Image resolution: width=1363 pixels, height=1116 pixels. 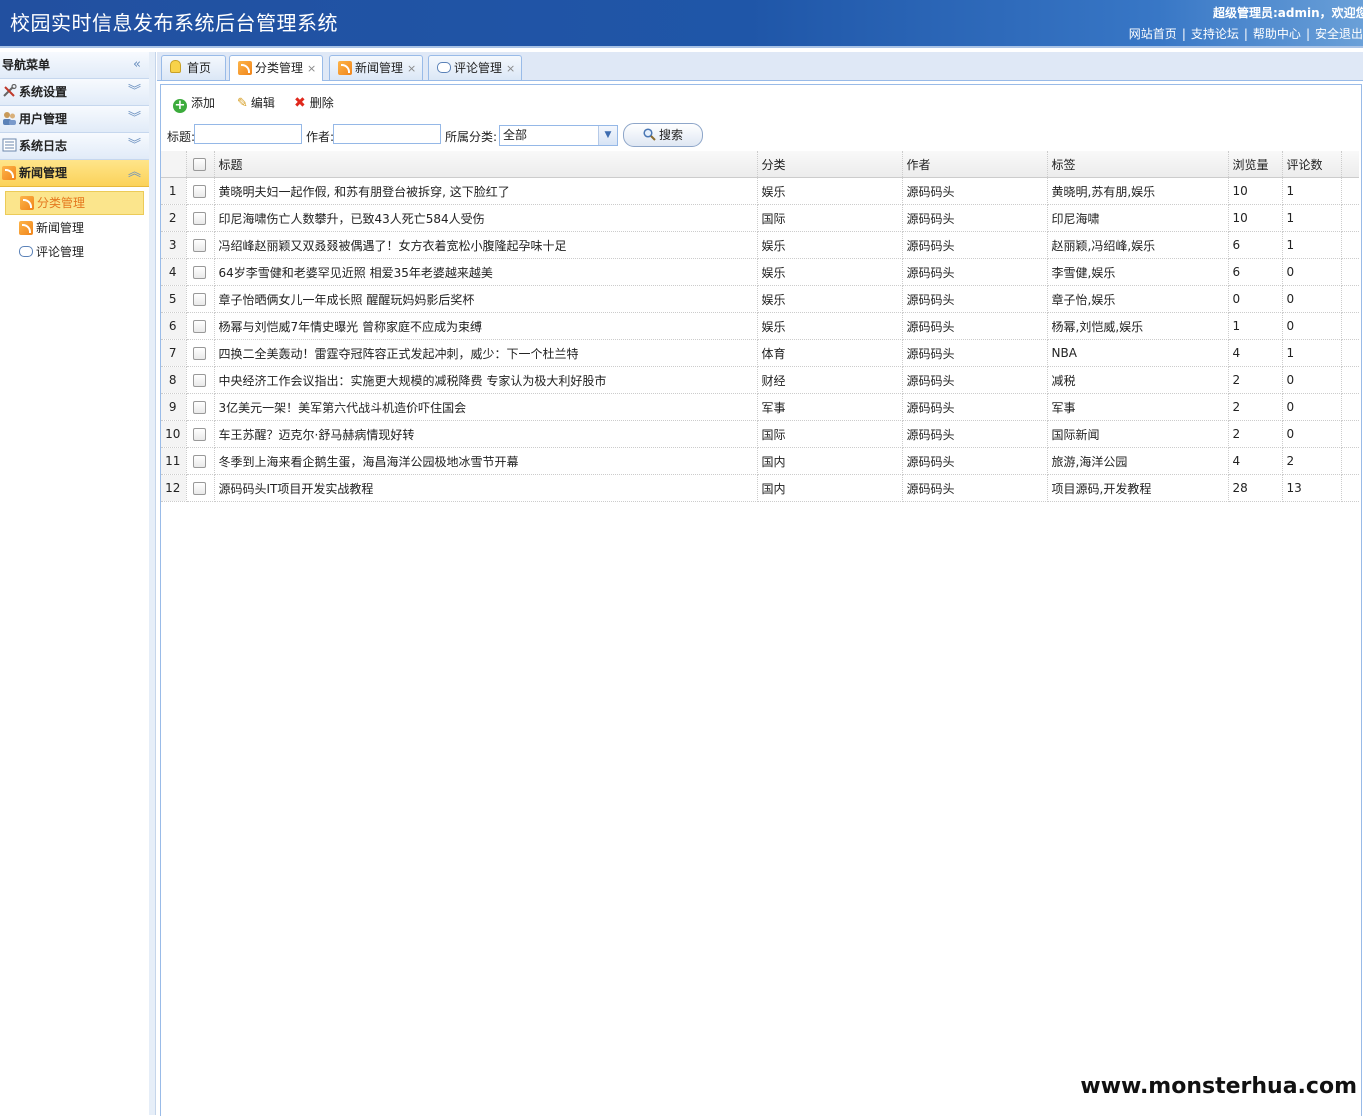 What do you see at coordinates (475, 67) in the screenshot?
I see `tab-comment-management: 评论管理 ×` at bounding box center [475, 67].